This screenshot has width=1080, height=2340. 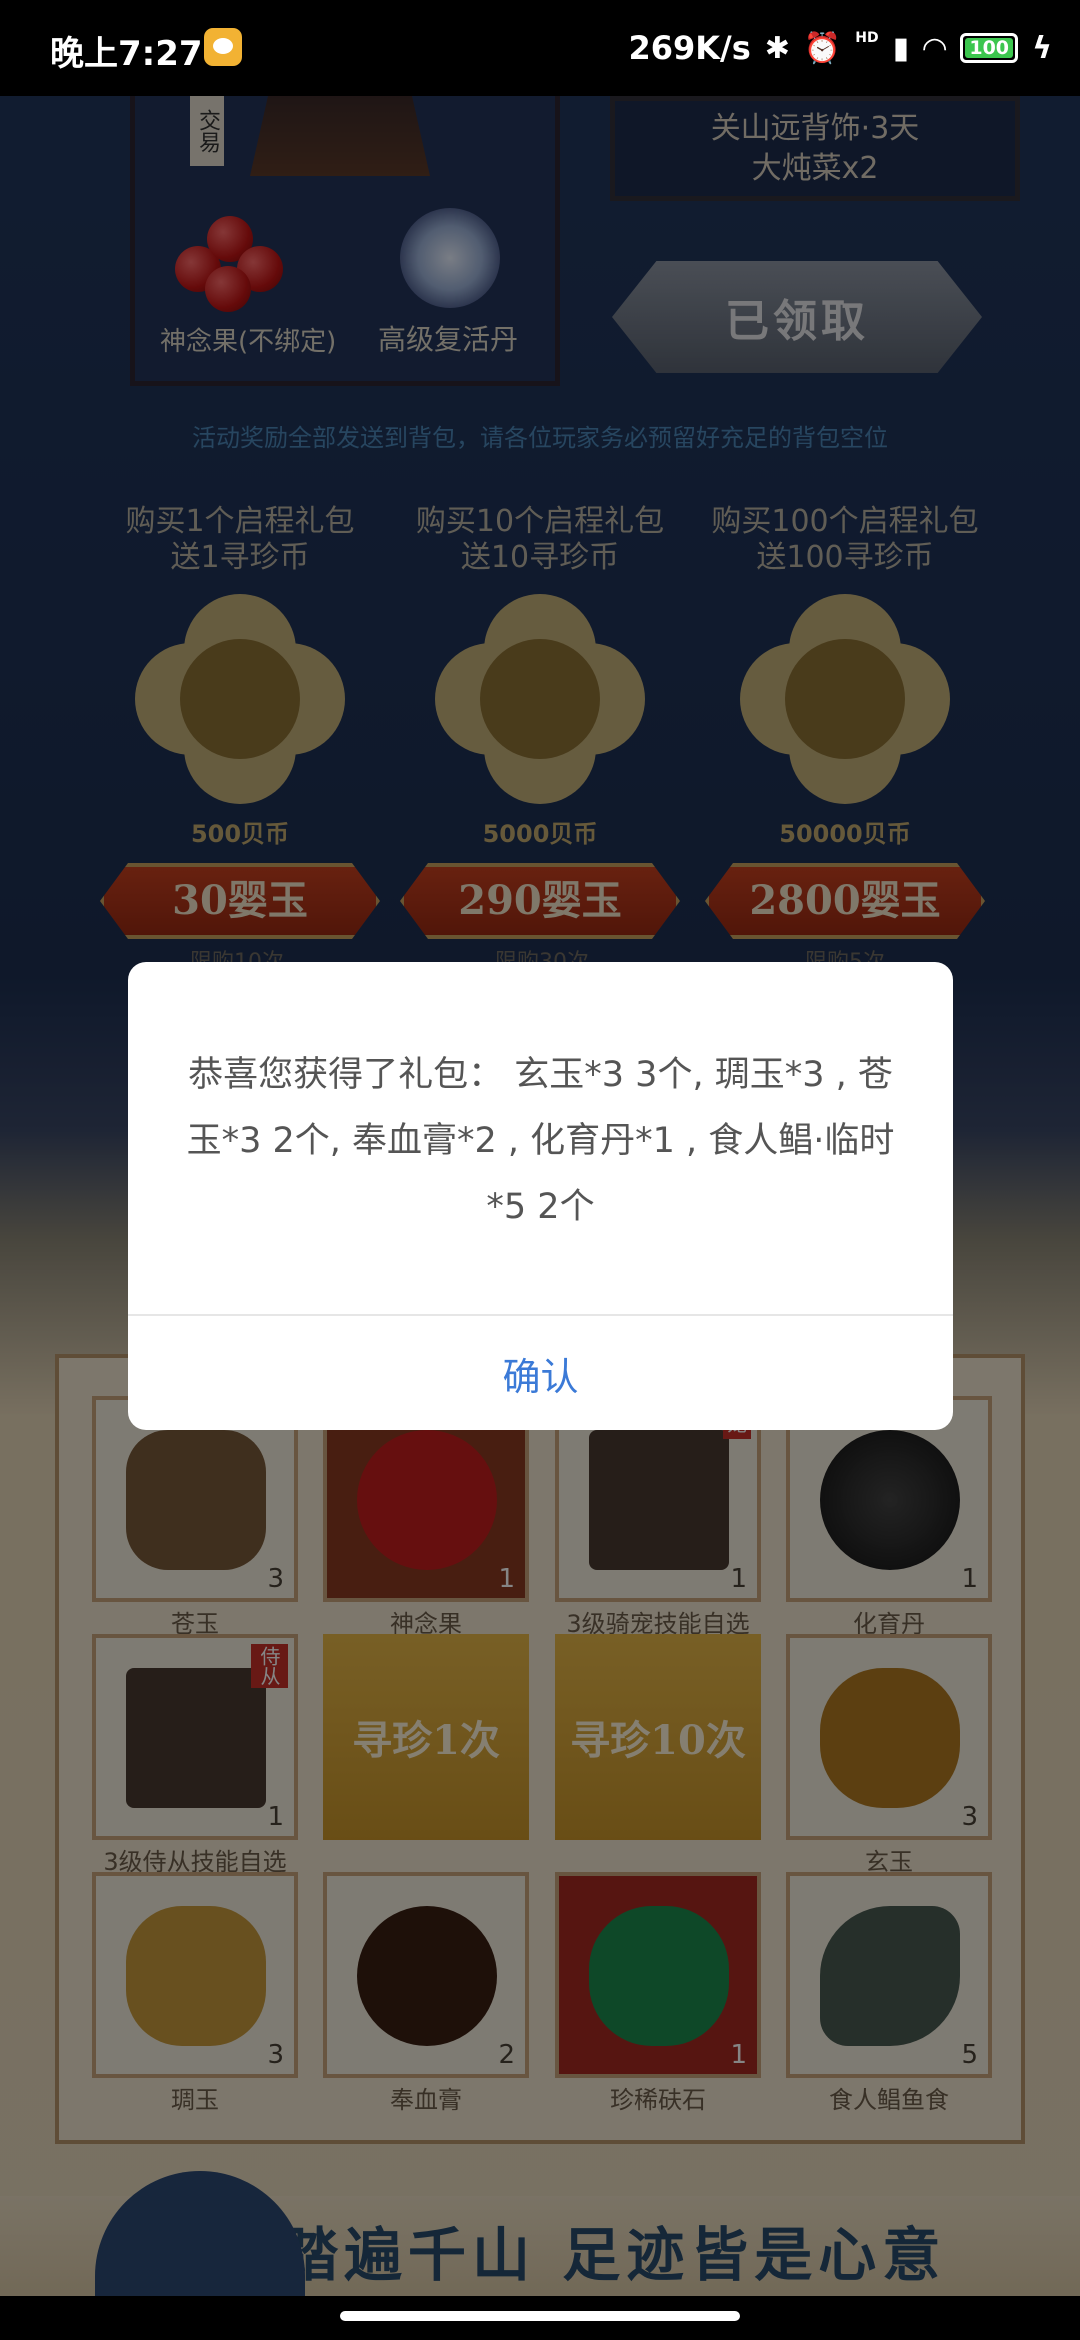 I want to click on net-speed: 269K/s, so click(x=689, y=48).